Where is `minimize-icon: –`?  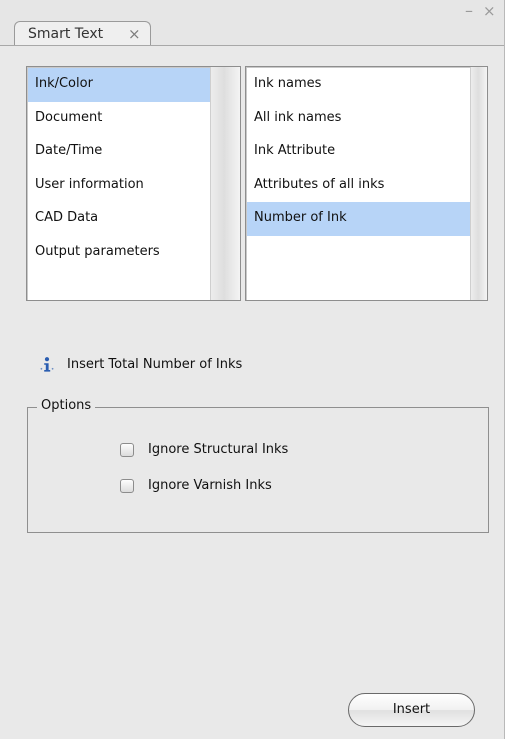
minimize-icon: – is located at coordinates (469, 10).